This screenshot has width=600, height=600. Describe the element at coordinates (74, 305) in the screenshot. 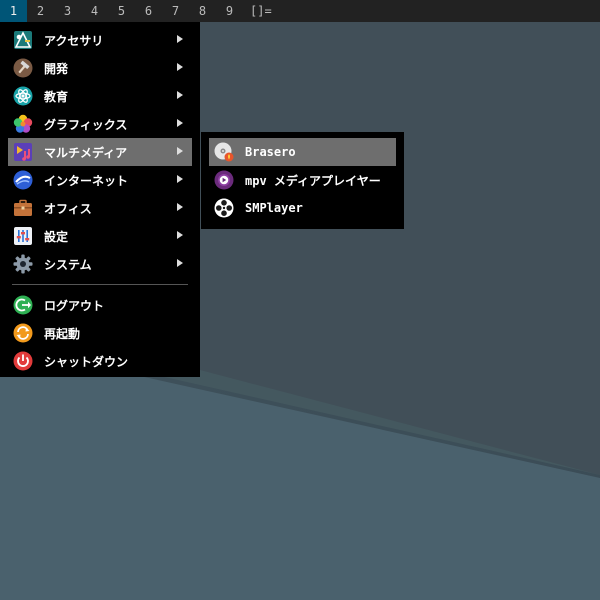

I see `menu-item-label: ログアウト` at that location.